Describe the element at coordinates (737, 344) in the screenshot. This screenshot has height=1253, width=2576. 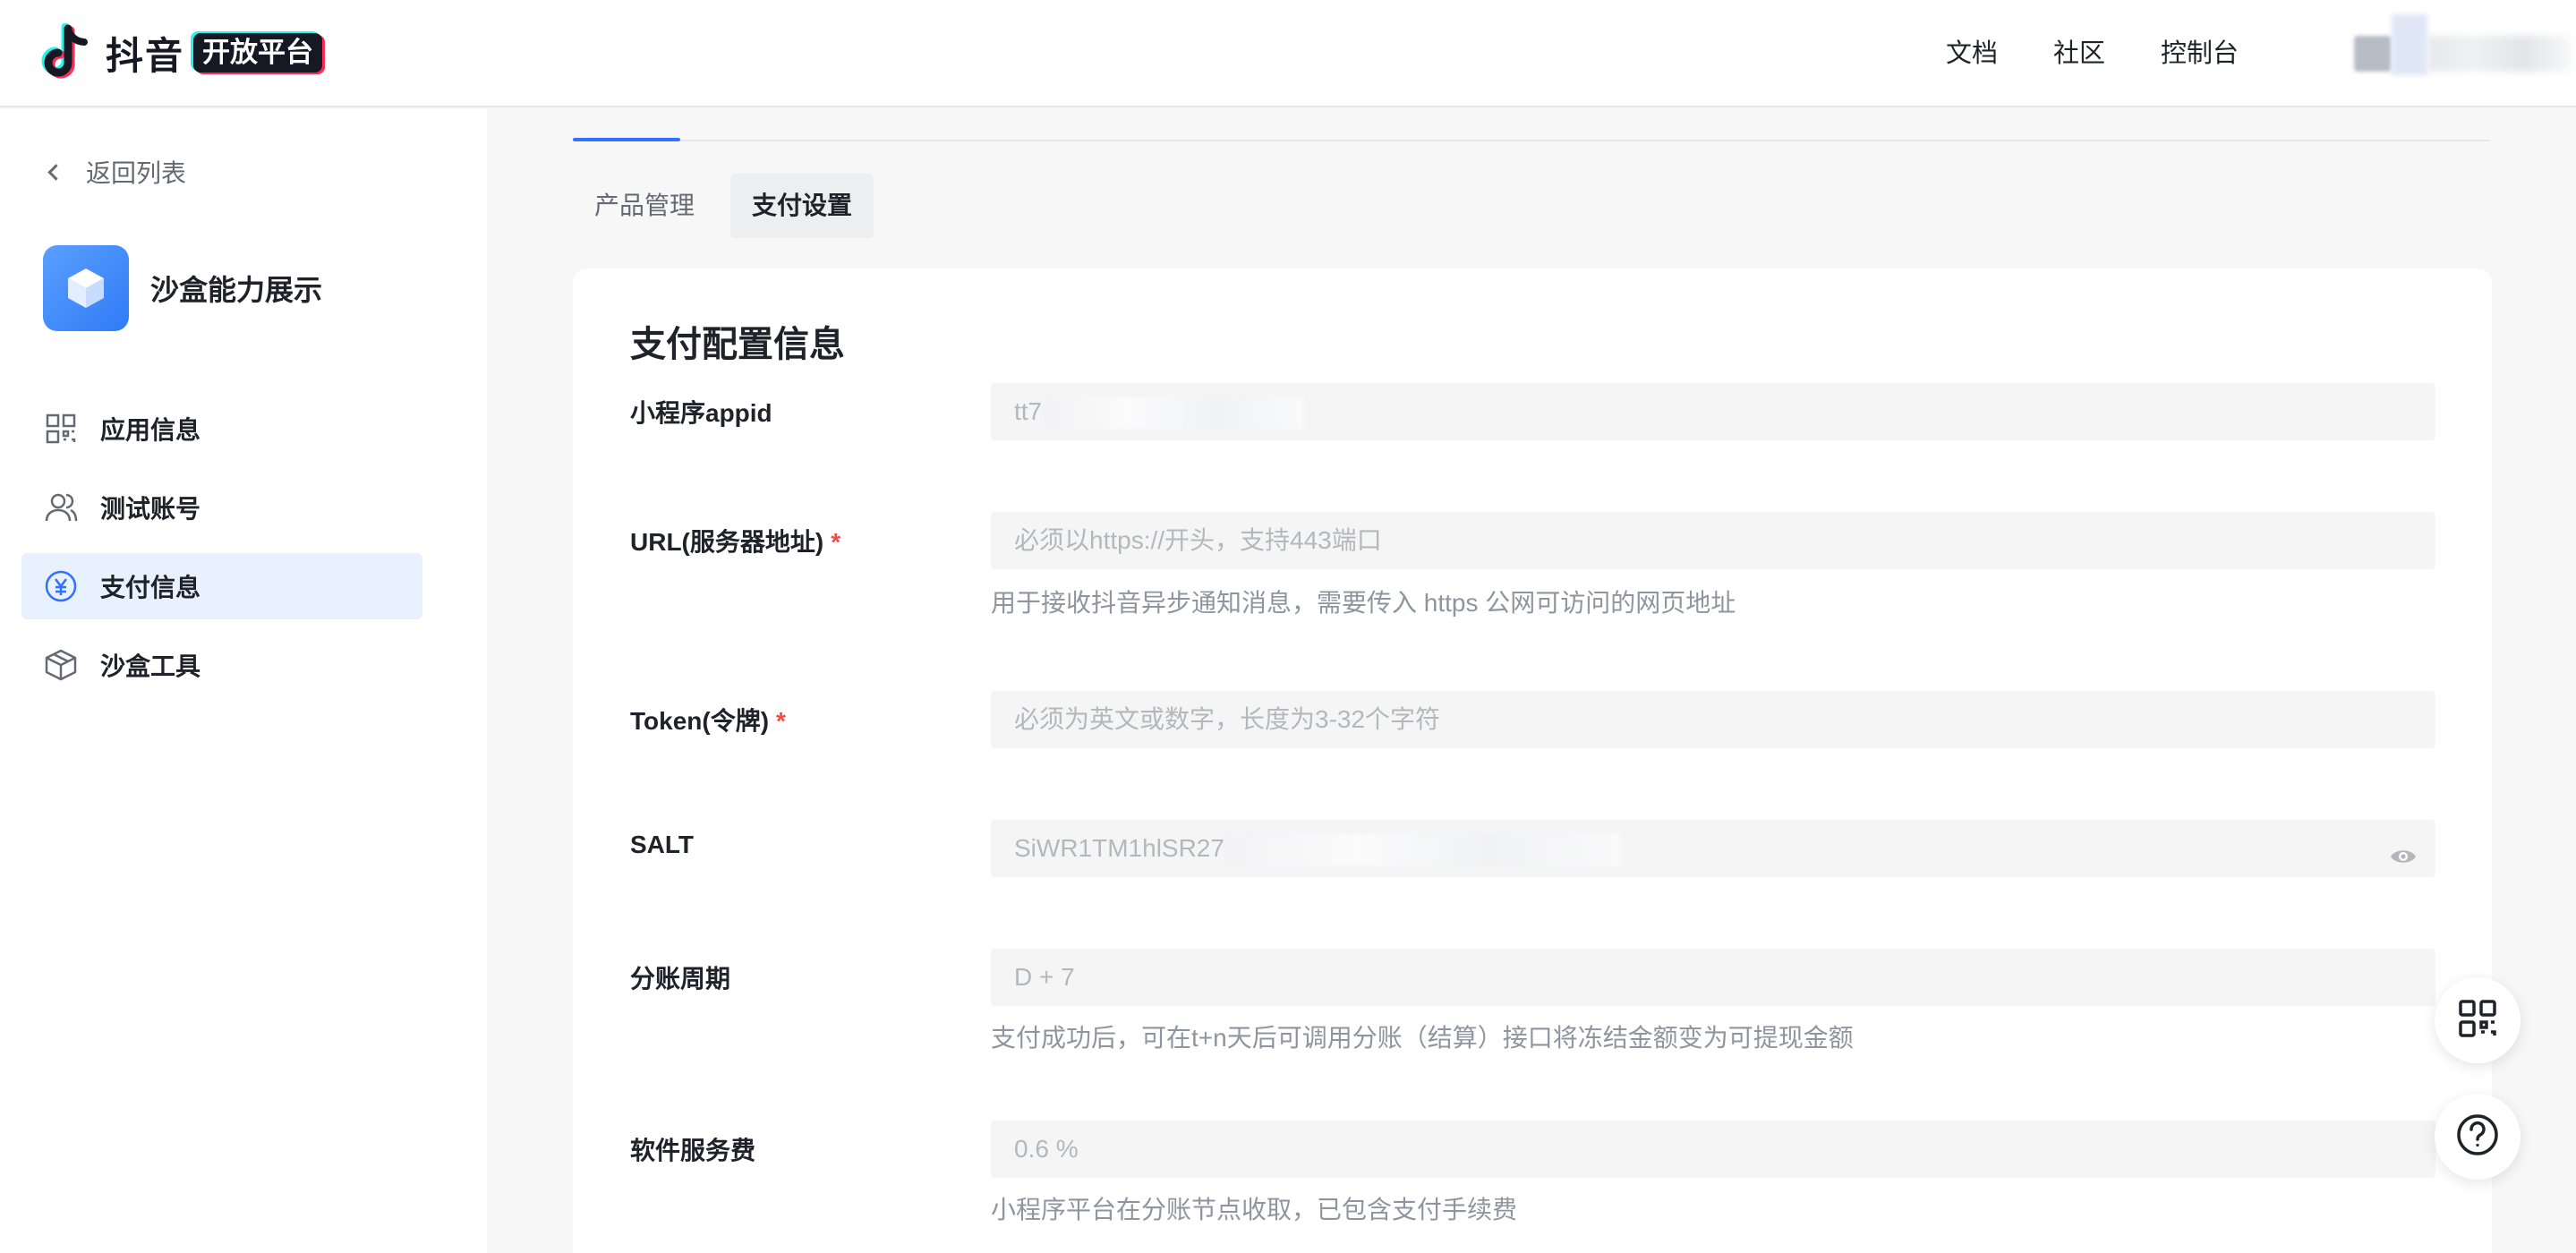
I see `page-title: 支付配置信息` at that location.